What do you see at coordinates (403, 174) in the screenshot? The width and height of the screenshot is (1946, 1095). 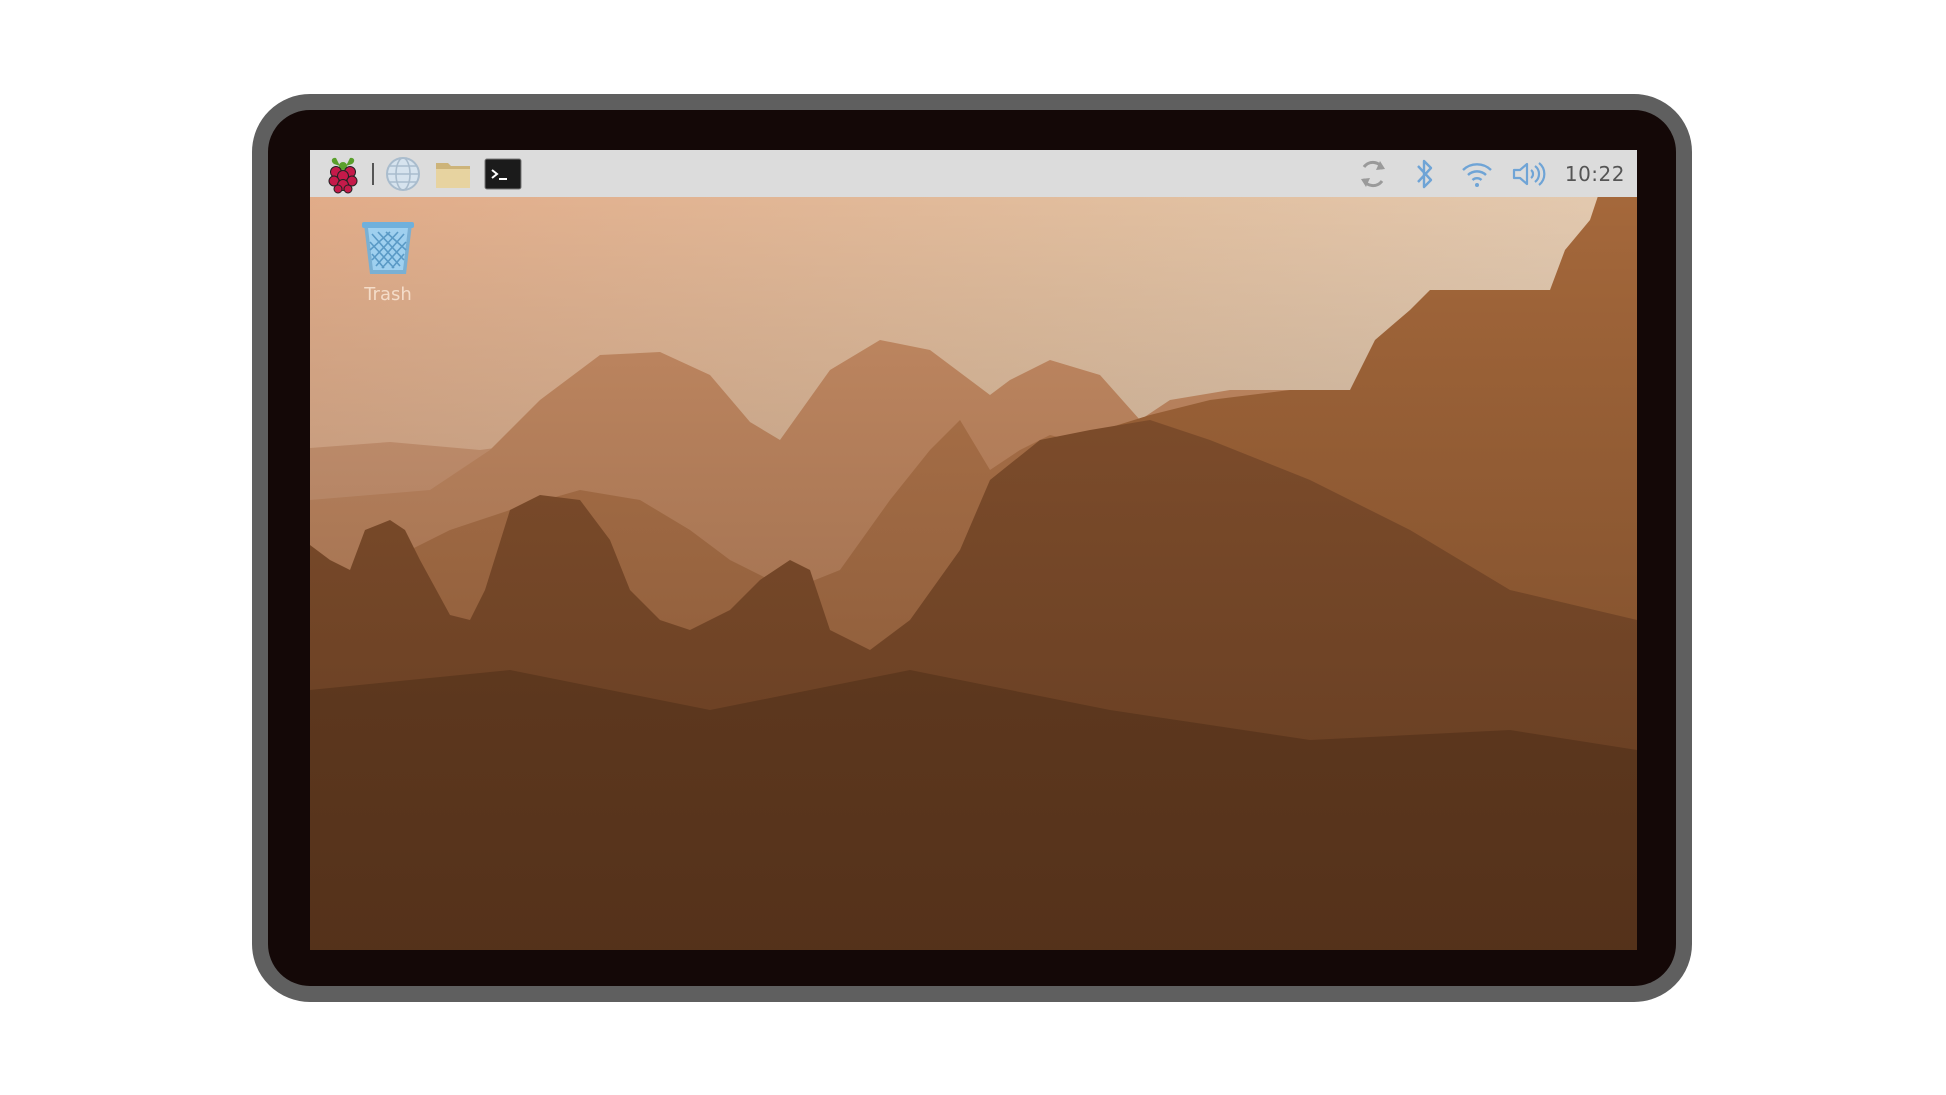 I see `web-browser-icon` at bounding box center [403, 174].